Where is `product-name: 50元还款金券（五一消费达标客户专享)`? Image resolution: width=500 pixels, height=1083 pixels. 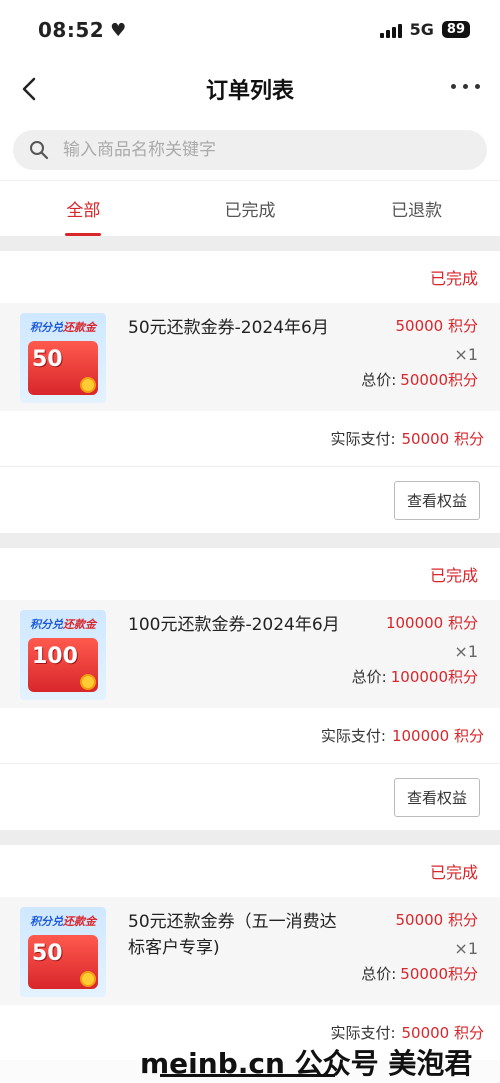 product-name: 50元还款金券（五一消费达标客户专享) is located at coordinates (232, 935).